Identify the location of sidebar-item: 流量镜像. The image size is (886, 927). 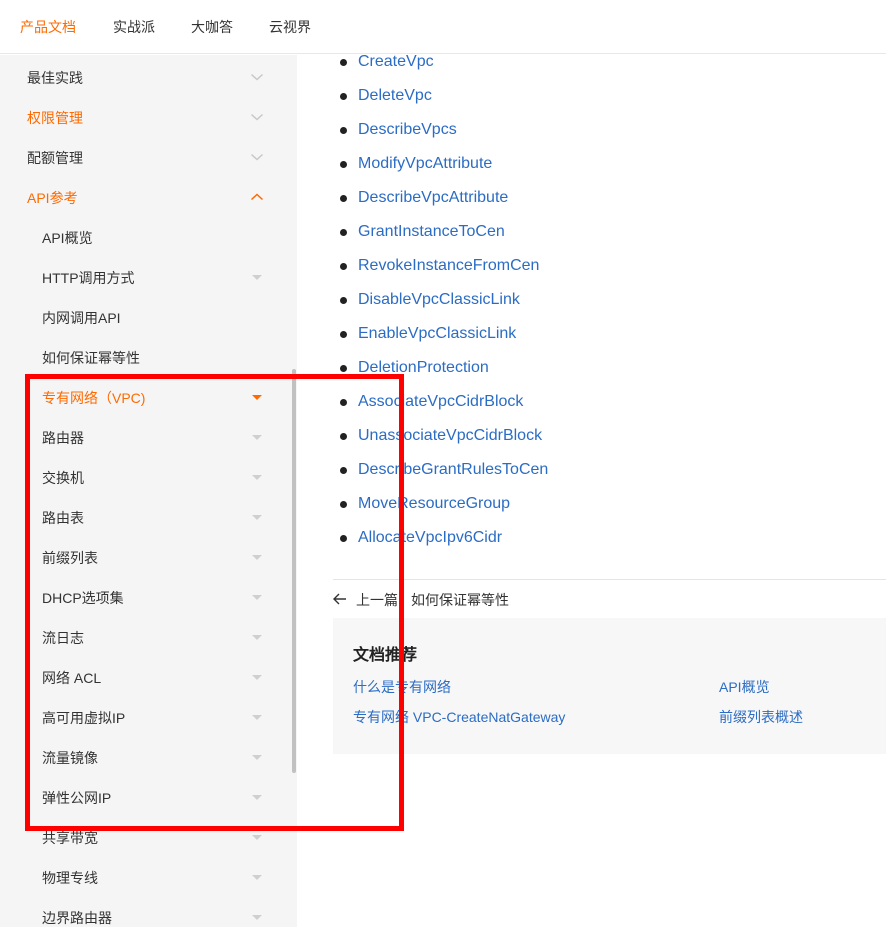
(140, 758).